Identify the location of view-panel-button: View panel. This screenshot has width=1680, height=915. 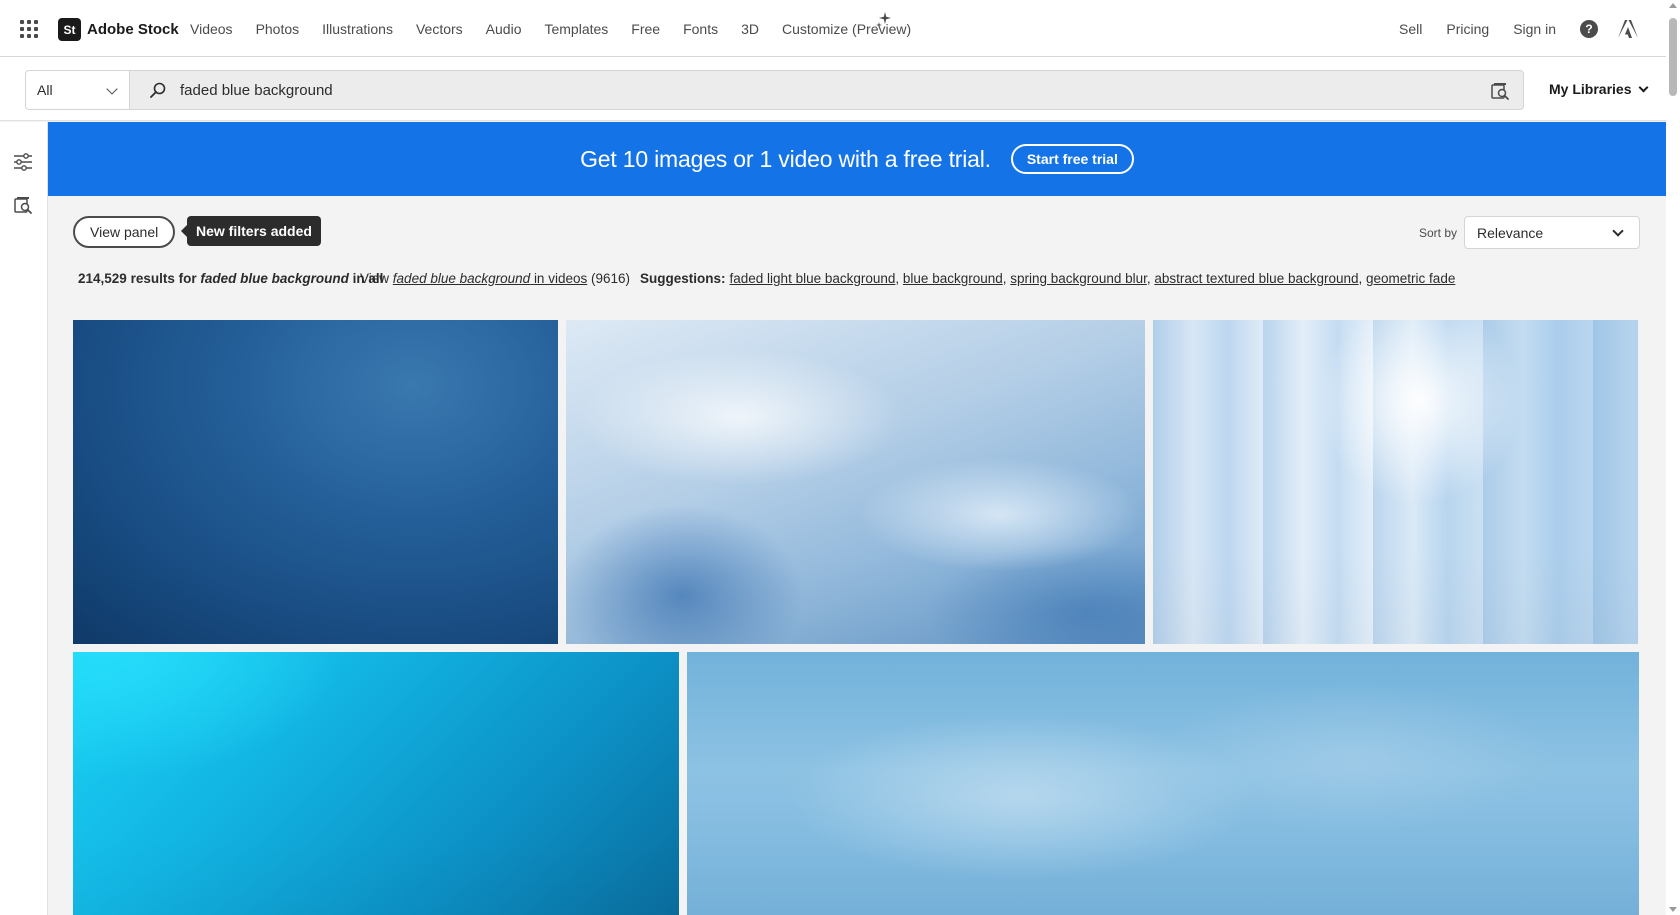
(124, 232).